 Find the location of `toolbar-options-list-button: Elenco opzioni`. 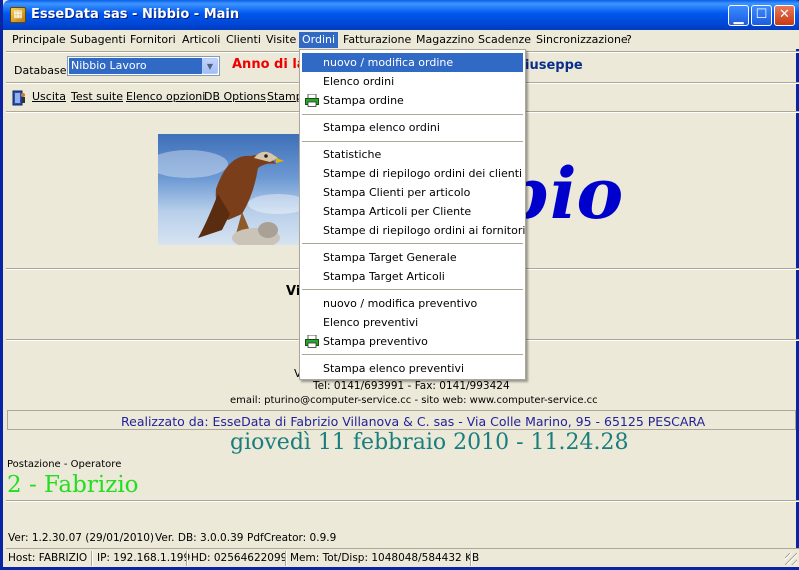

toolbar-options-list-button: Elenco opzioni is located at coordinates (165, 96).